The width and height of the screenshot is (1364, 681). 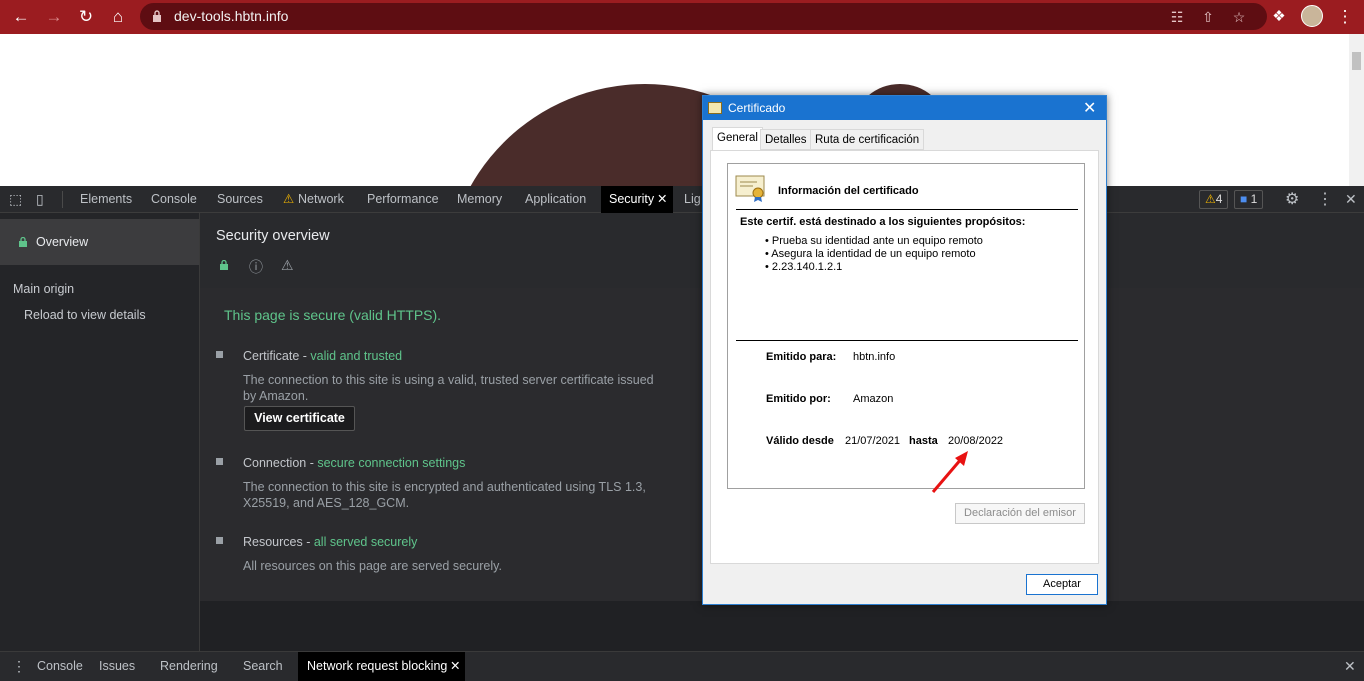 I want to click on sidebar-item-overview: Overview, so click(x=99, y=242).